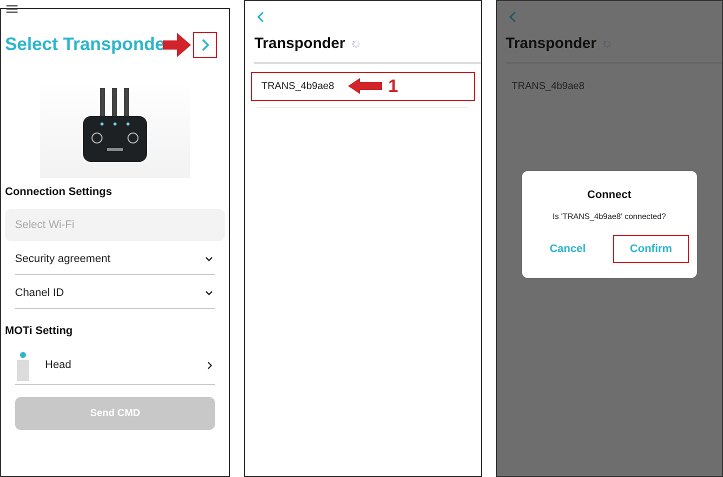  What do you see at coordinates (115, 366) in the screenshot?
I see `body-part-row: Head` at bounding box center [115, 366].